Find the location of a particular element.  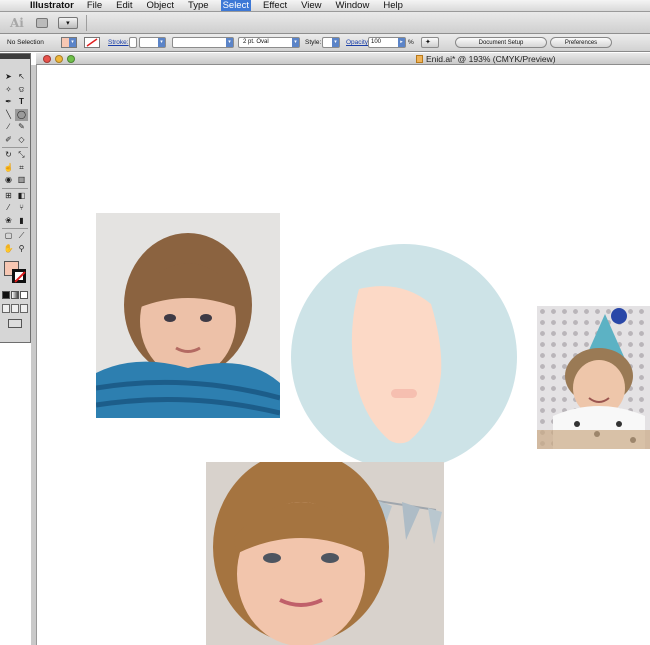

eraser-tool-icon: ◇ is located at coordinates (21, 140).